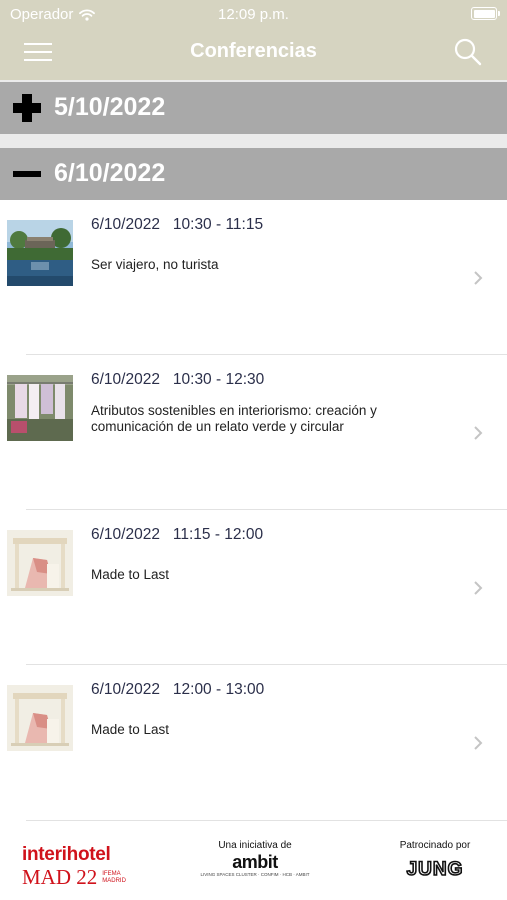  What do you see at coordinates (27, 174) in the screenshot?
I see `collapse-minus-icon` at bounding box center [27, 174].